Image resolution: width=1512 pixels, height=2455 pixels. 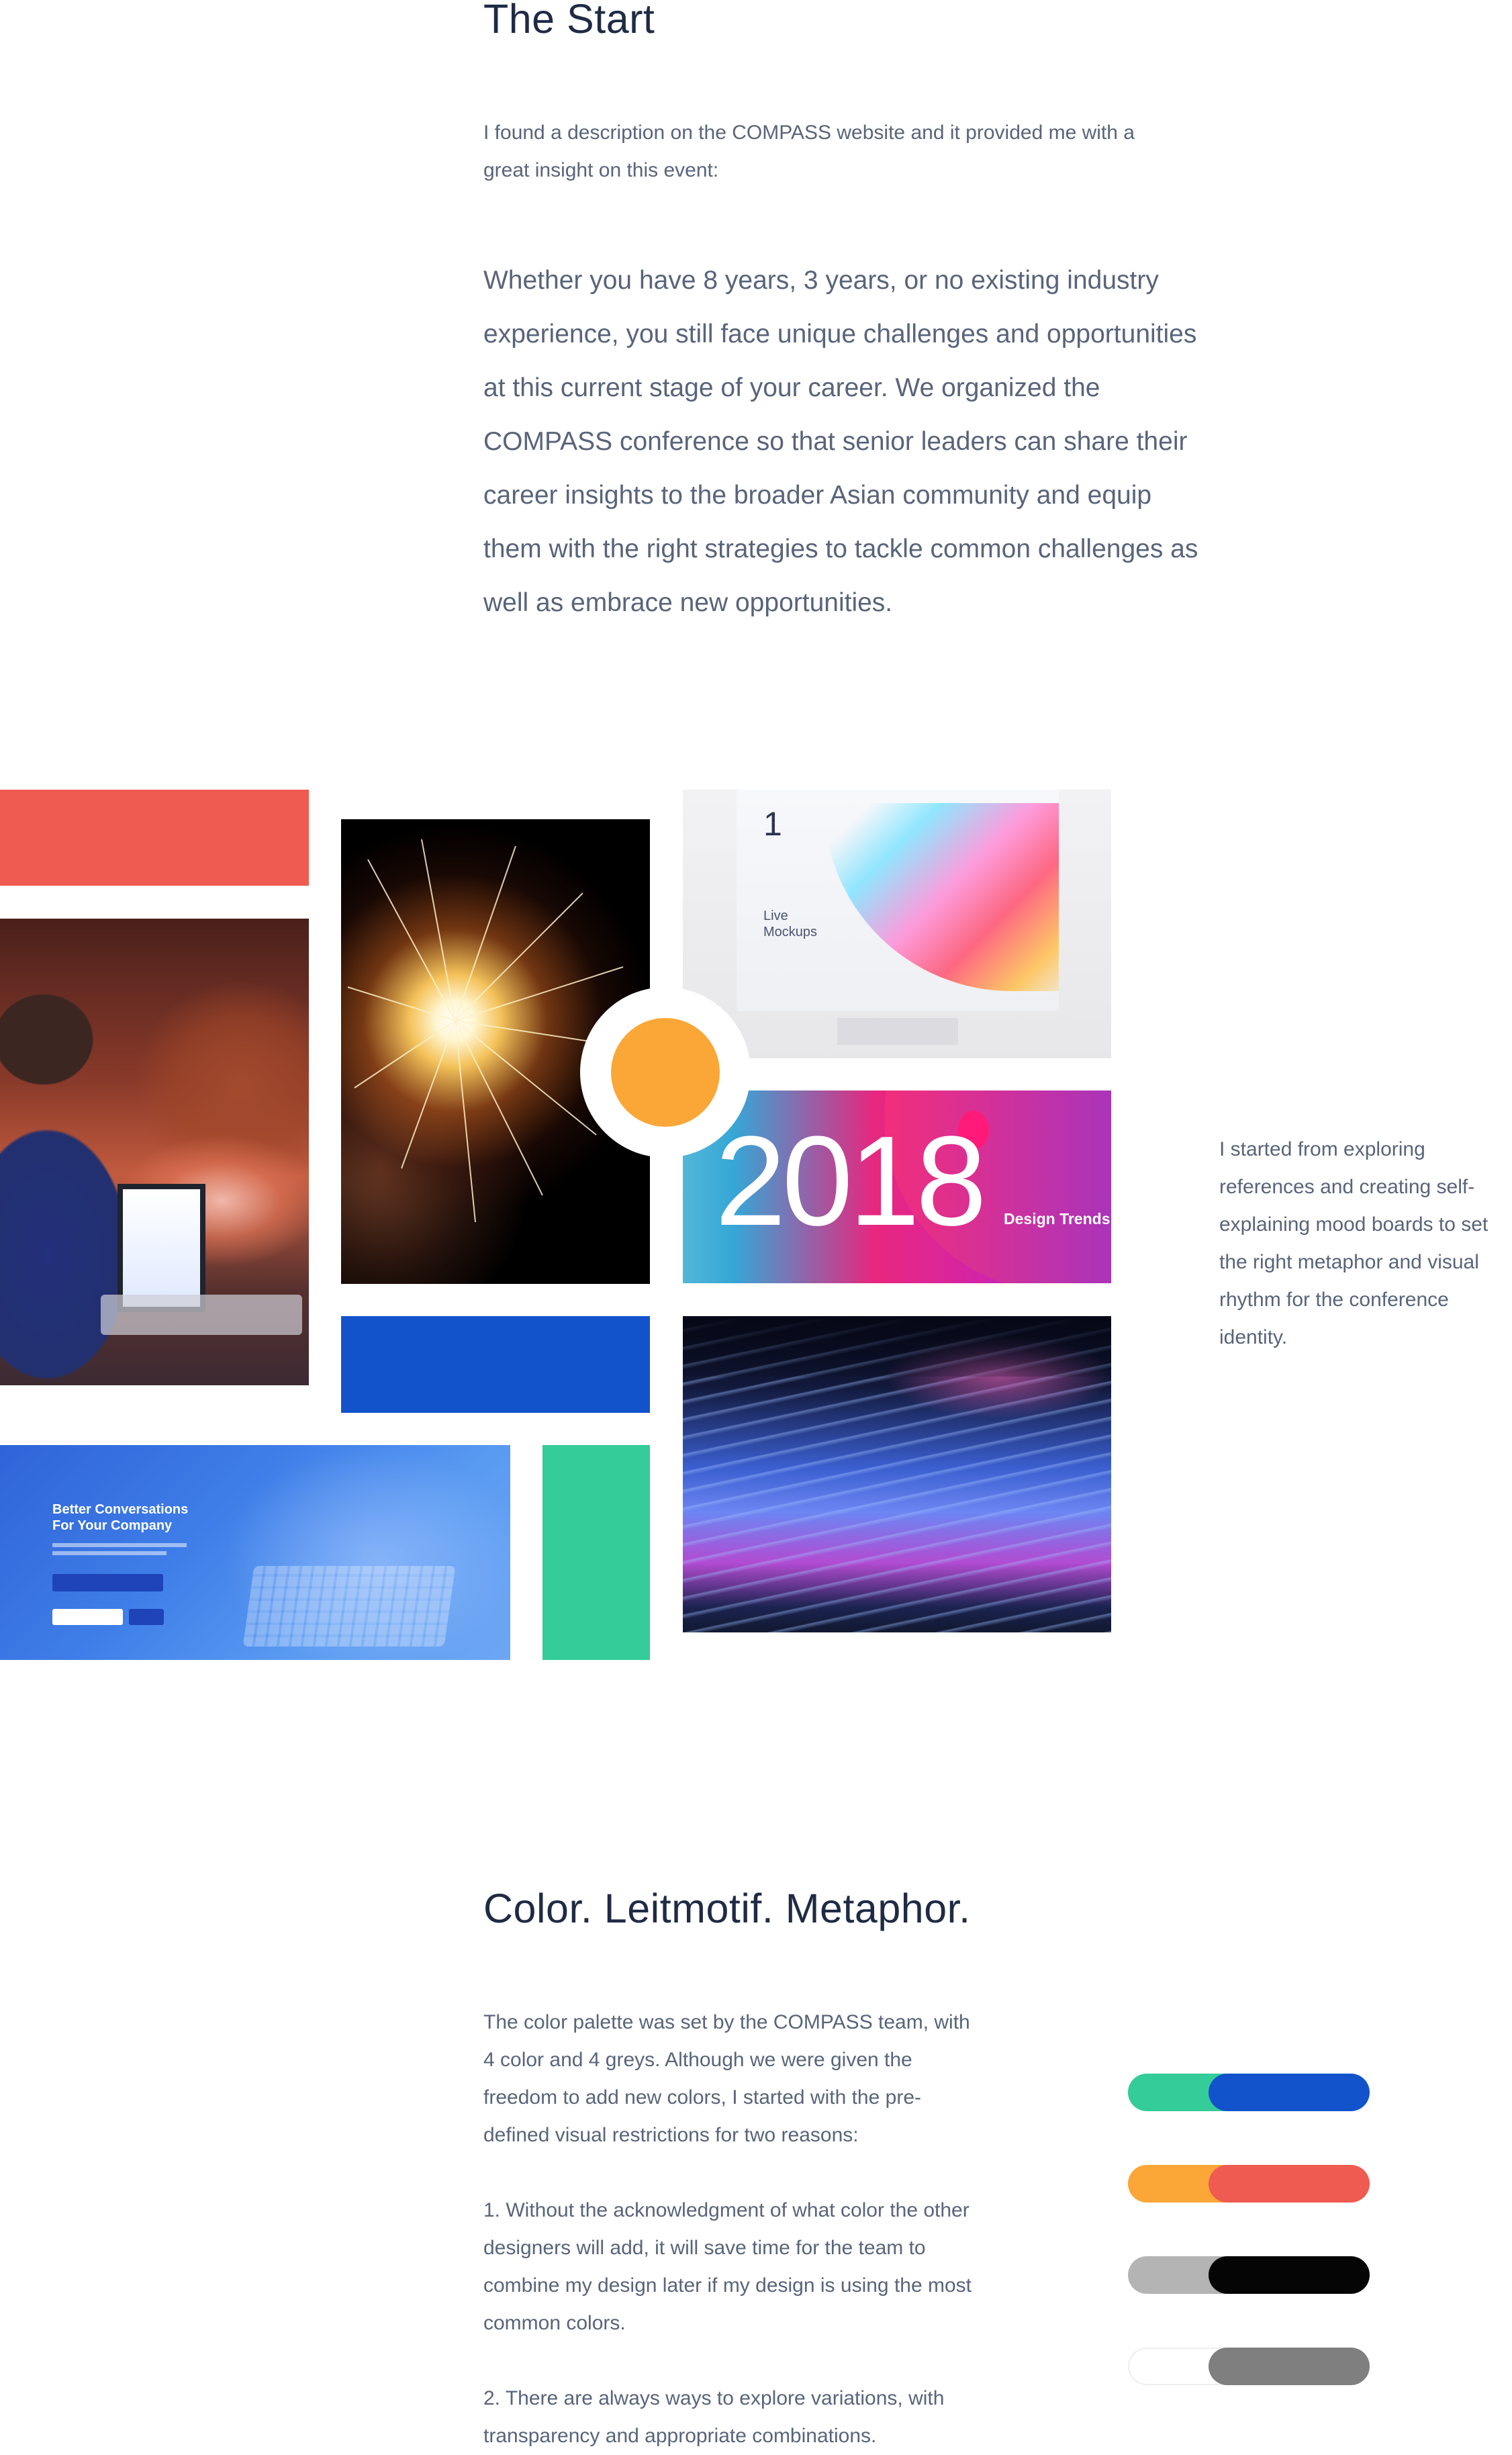 I want to click on conference-speaker-photo, so click(x=154, y=1152).